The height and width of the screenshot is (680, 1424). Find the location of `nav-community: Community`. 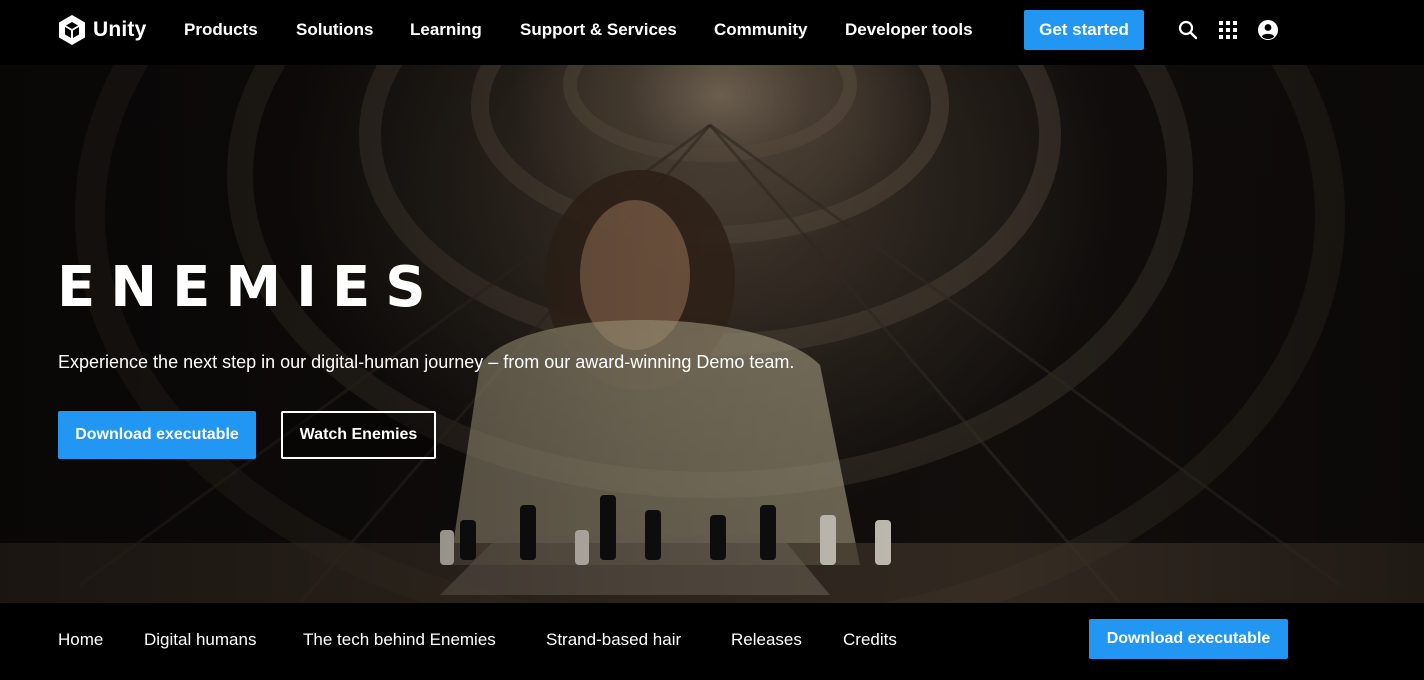

nav-community: Community is located at coordinates (761, 30).